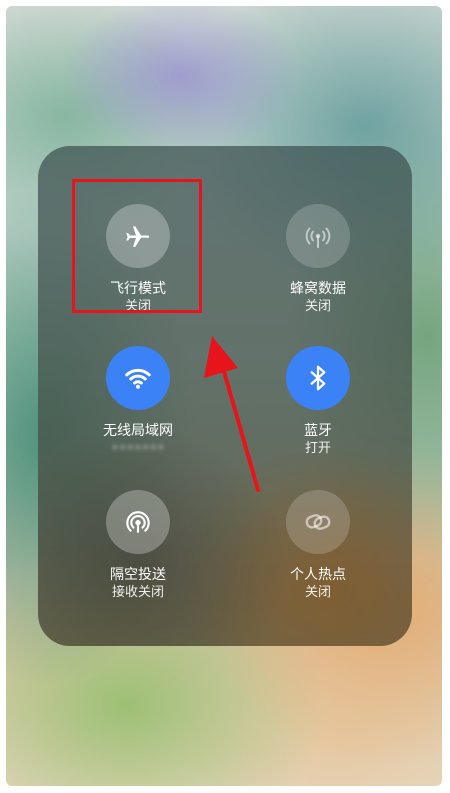  What do you see at coordinates (232, 414) in the screenshot?
I see `red-arrow-annotation` at bounding box center [232, 414].